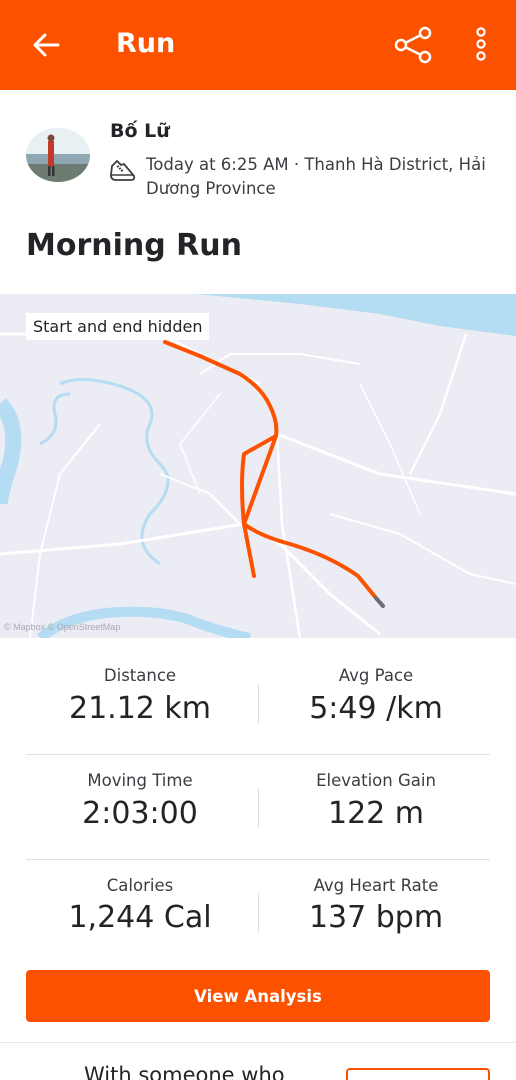 This screenshot has width=516, height=1080. I want to click on more-options-icon, so click(481, 45).